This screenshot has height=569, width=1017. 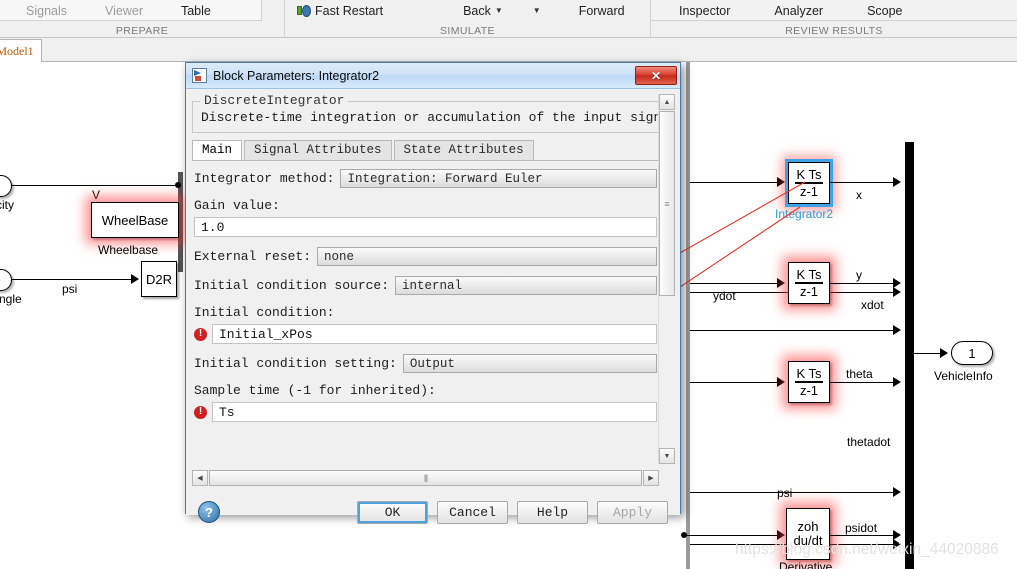 What do you see at coordinates (11, 299) in the screenshot?
I see `inport-steerangle-label: Angle` at bounding box center [11, 299].